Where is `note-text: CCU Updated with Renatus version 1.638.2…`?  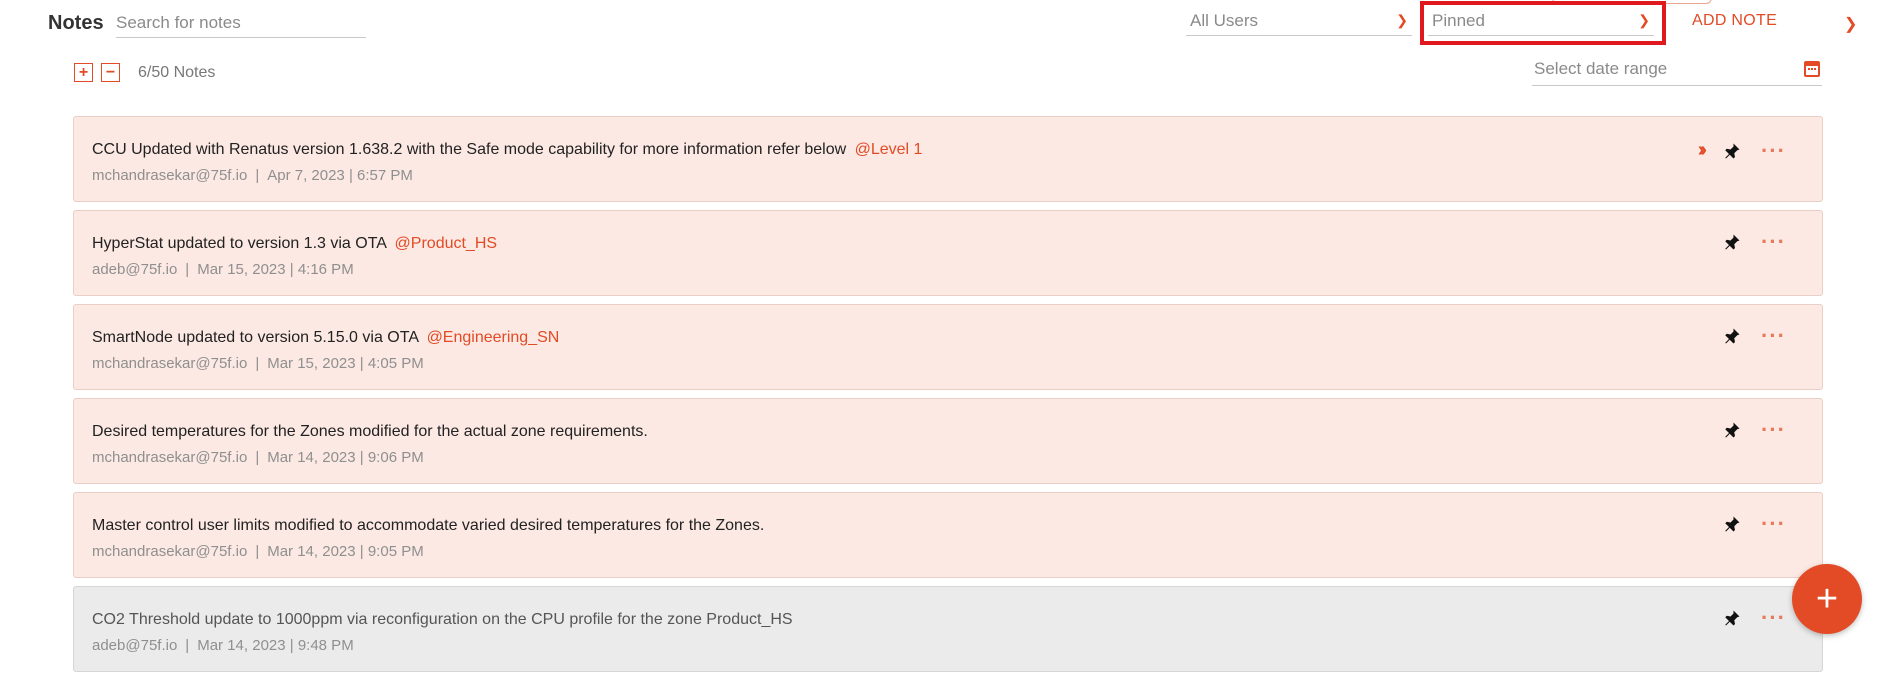 note-text: CCU Updated with Renatus version 1.638.2… is located at coordinates (507, 149).